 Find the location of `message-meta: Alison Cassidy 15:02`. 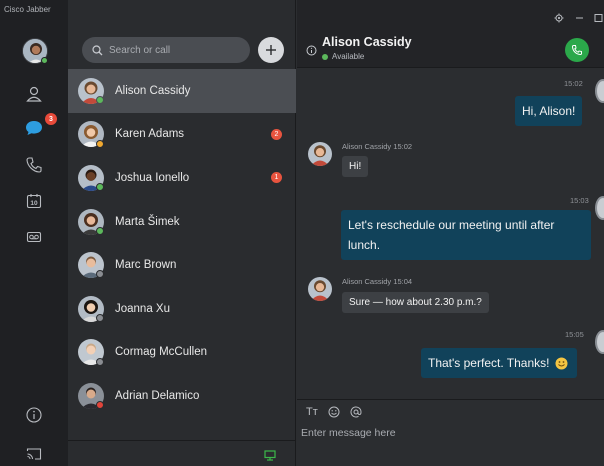

message-meta: Alison Cassidy 15:02 is located at coordinates (377, 146).